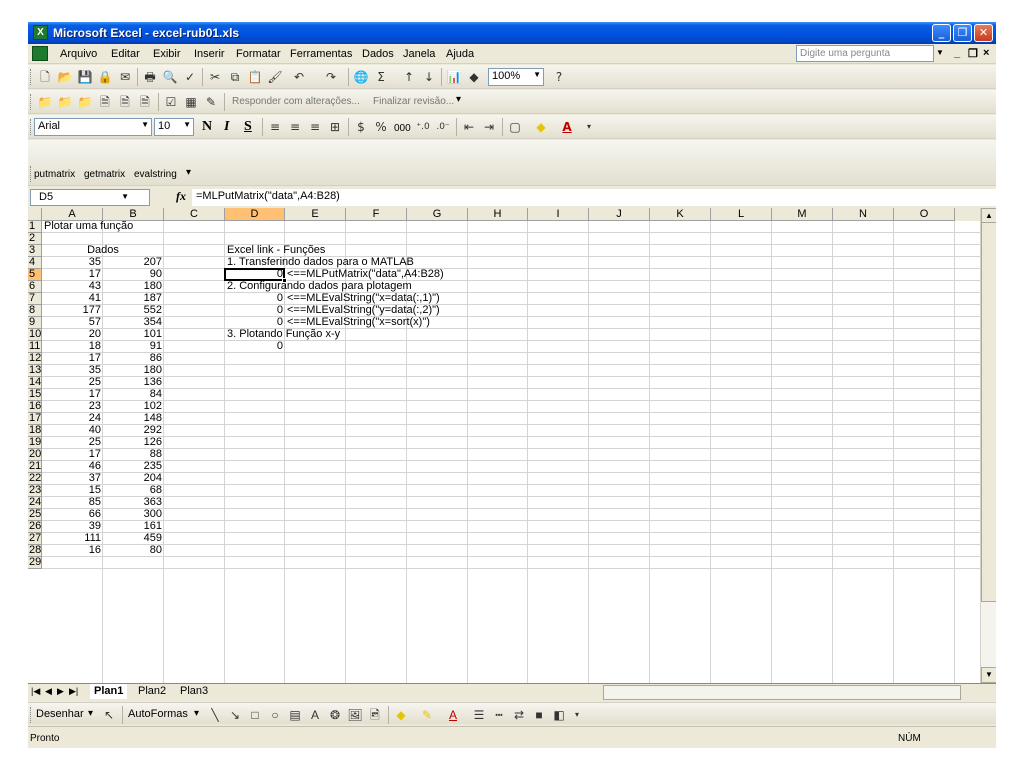 This screenshot has width=1024, height=768. I want to click on font-color-icon: A, so click(453, 715).